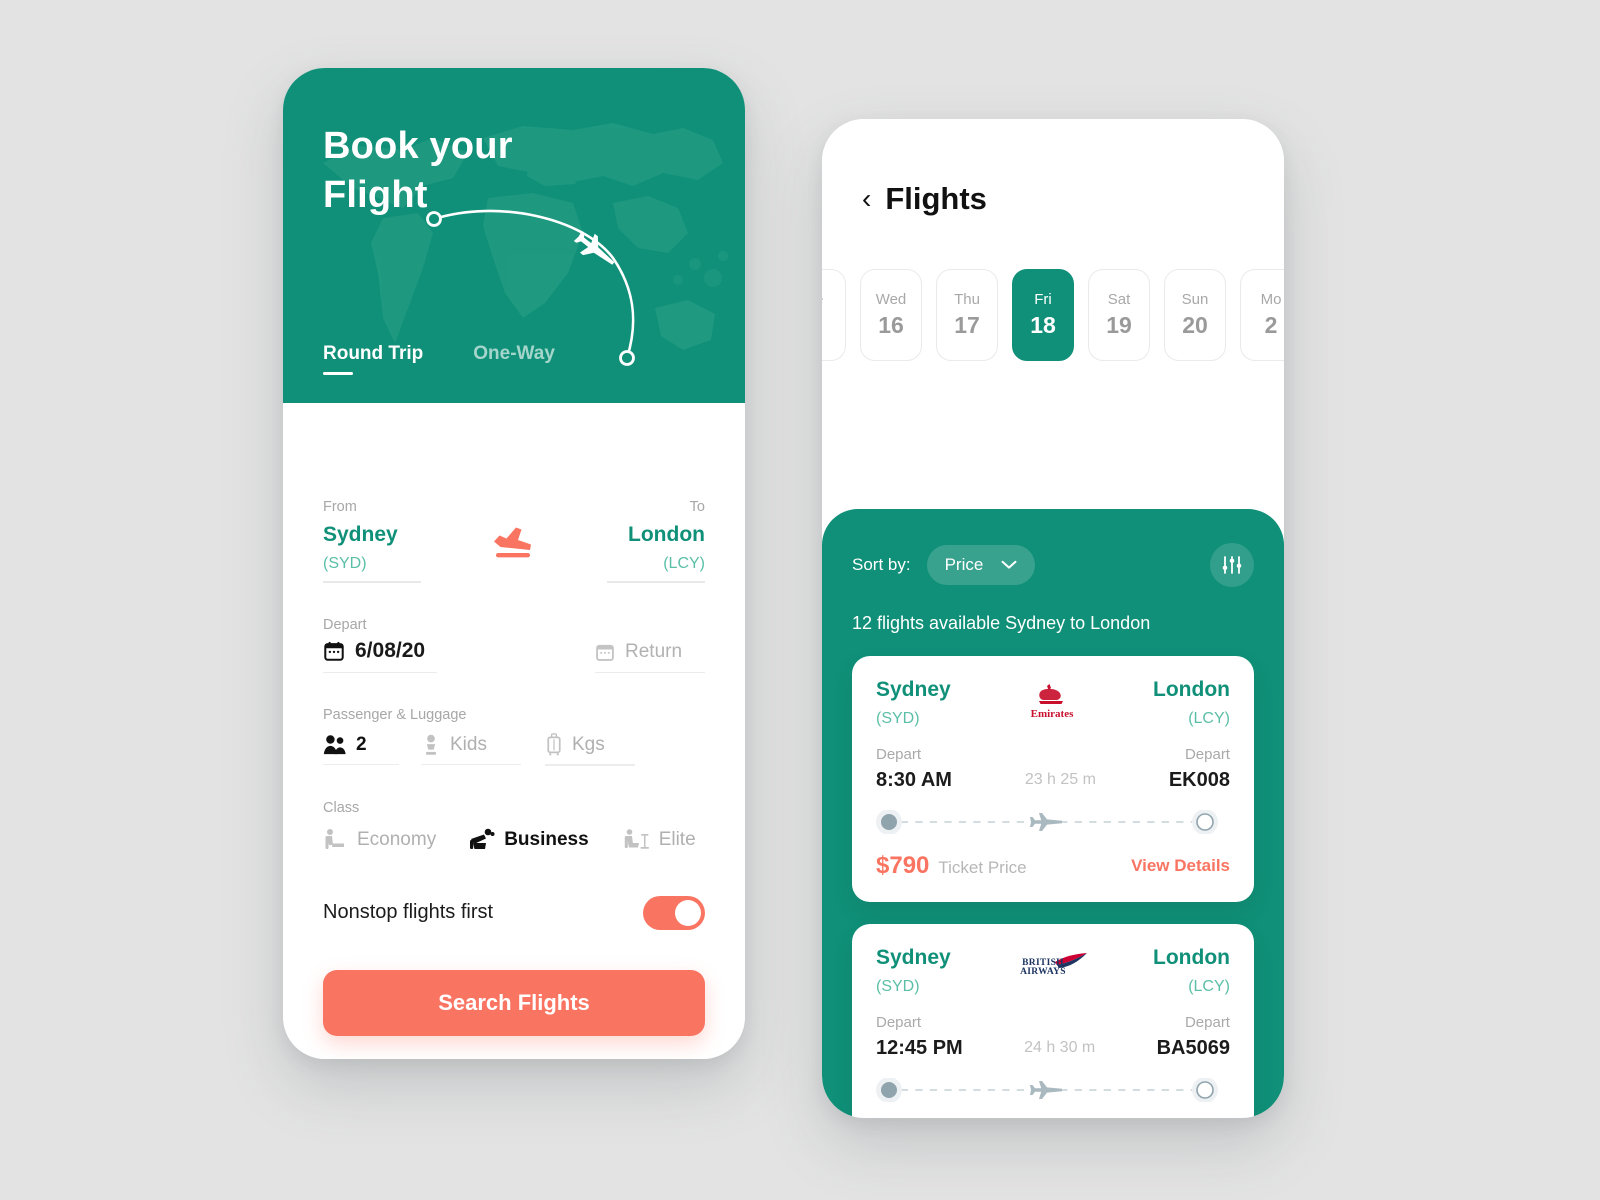 This screenshot has width=1600, height=1200. Describe the element at coordinates (1180, 866) in the screenshot. I see `view-details-link: View Details` at that location.